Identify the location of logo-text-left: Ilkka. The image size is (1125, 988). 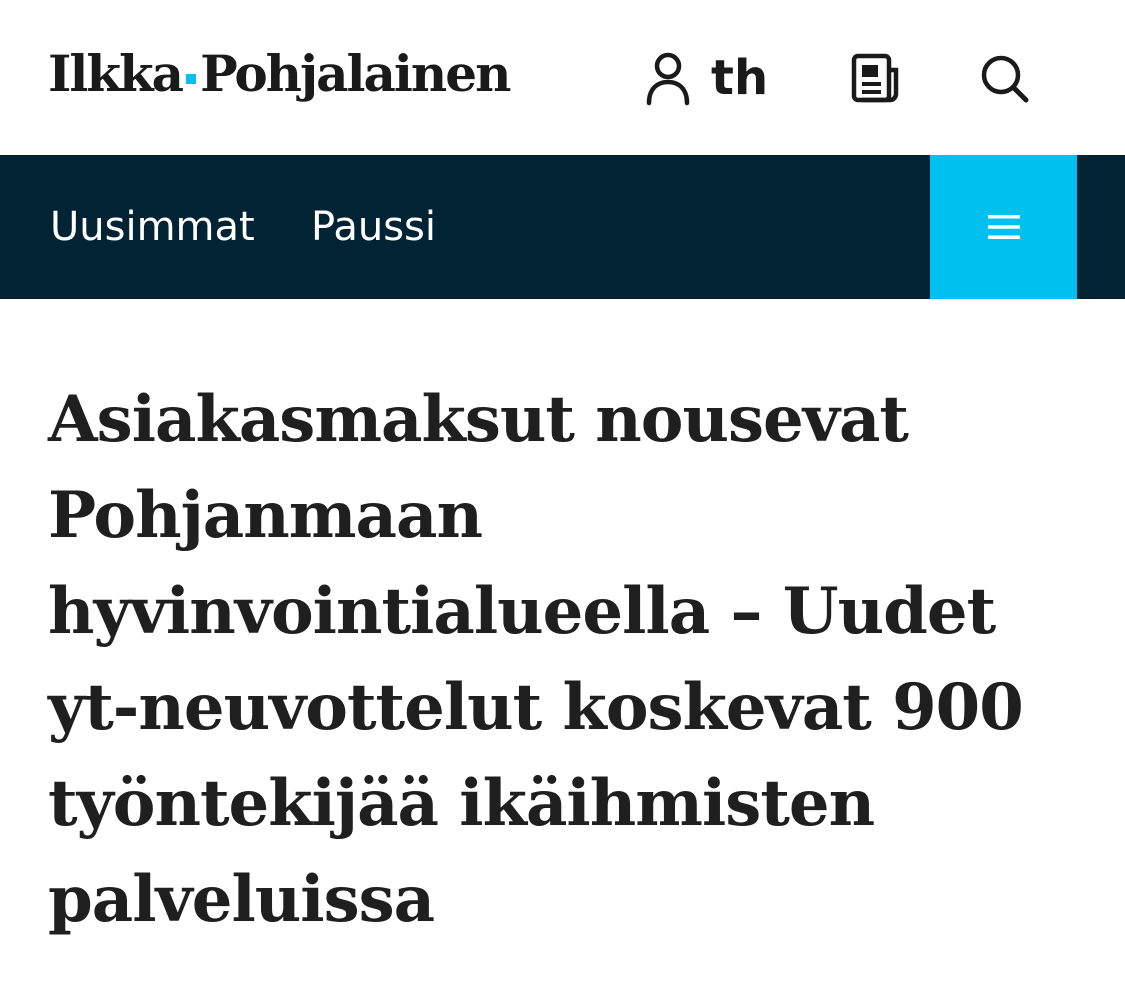
(116, 73).